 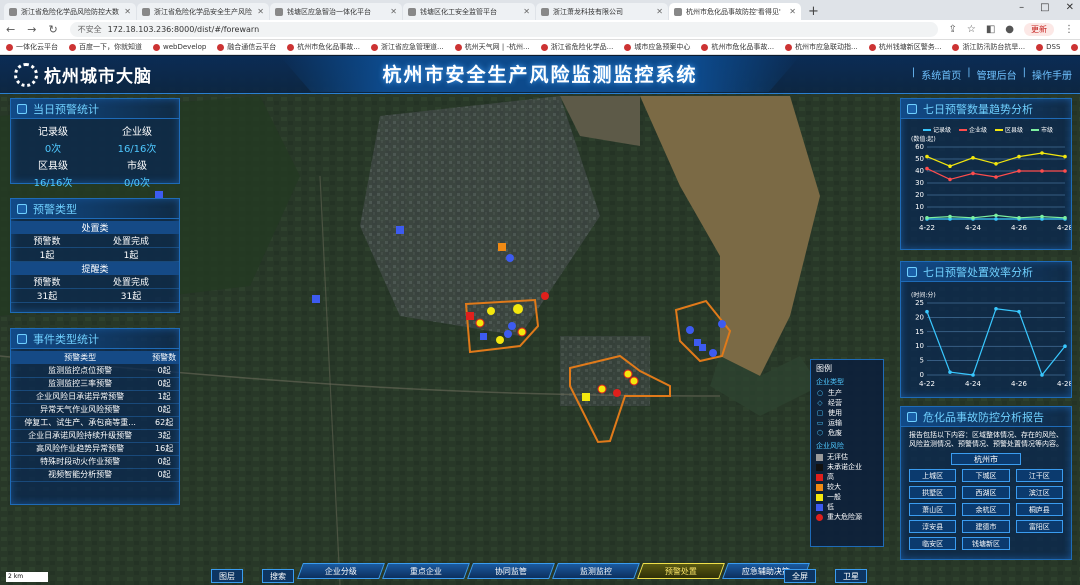 What do you see at coordinates (1021, 7) in the screenshot?
I see `minimize-icon: –` at bounding box center [1021, 7].